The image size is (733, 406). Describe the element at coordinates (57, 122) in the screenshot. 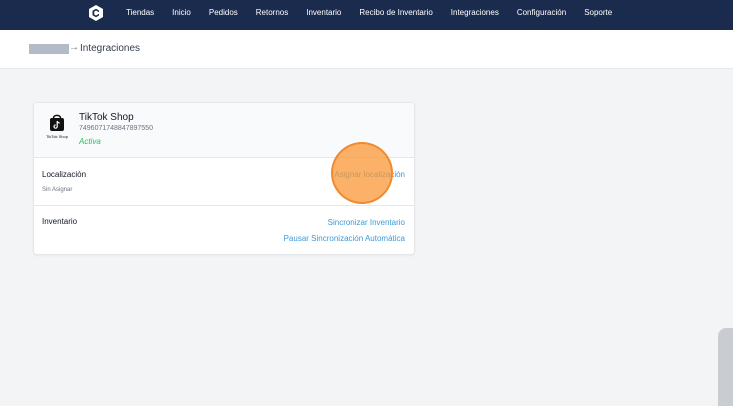

I see `tiktok-bag-icon` at that location.